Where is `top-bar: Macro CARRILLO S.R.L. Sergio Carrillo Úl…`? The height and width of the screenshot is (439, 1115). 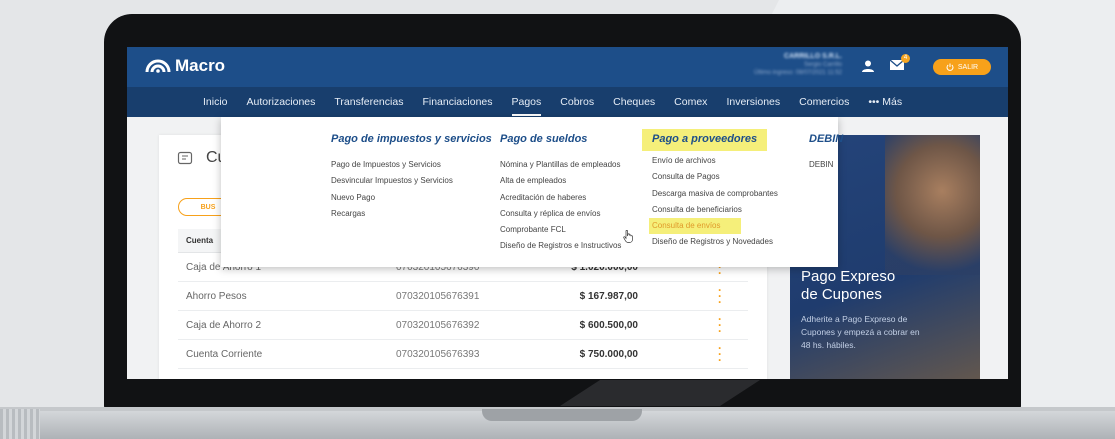
top-bar: Macro CARRILLO S.R.L. Sergio Carrillo Úl… is located at coordinates (567, 67).